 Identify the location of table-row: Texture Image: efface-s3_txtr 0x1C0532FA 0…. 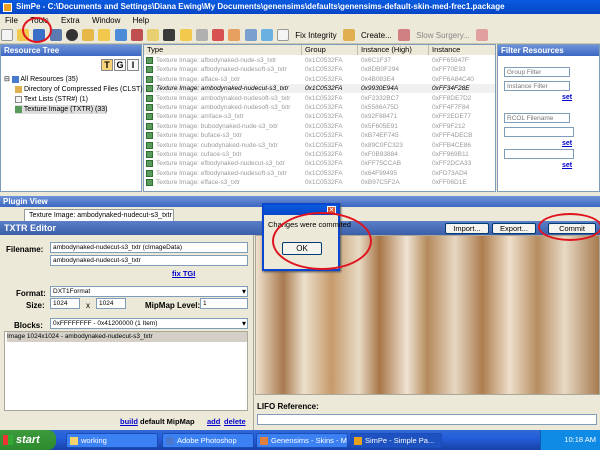
(319, 182).